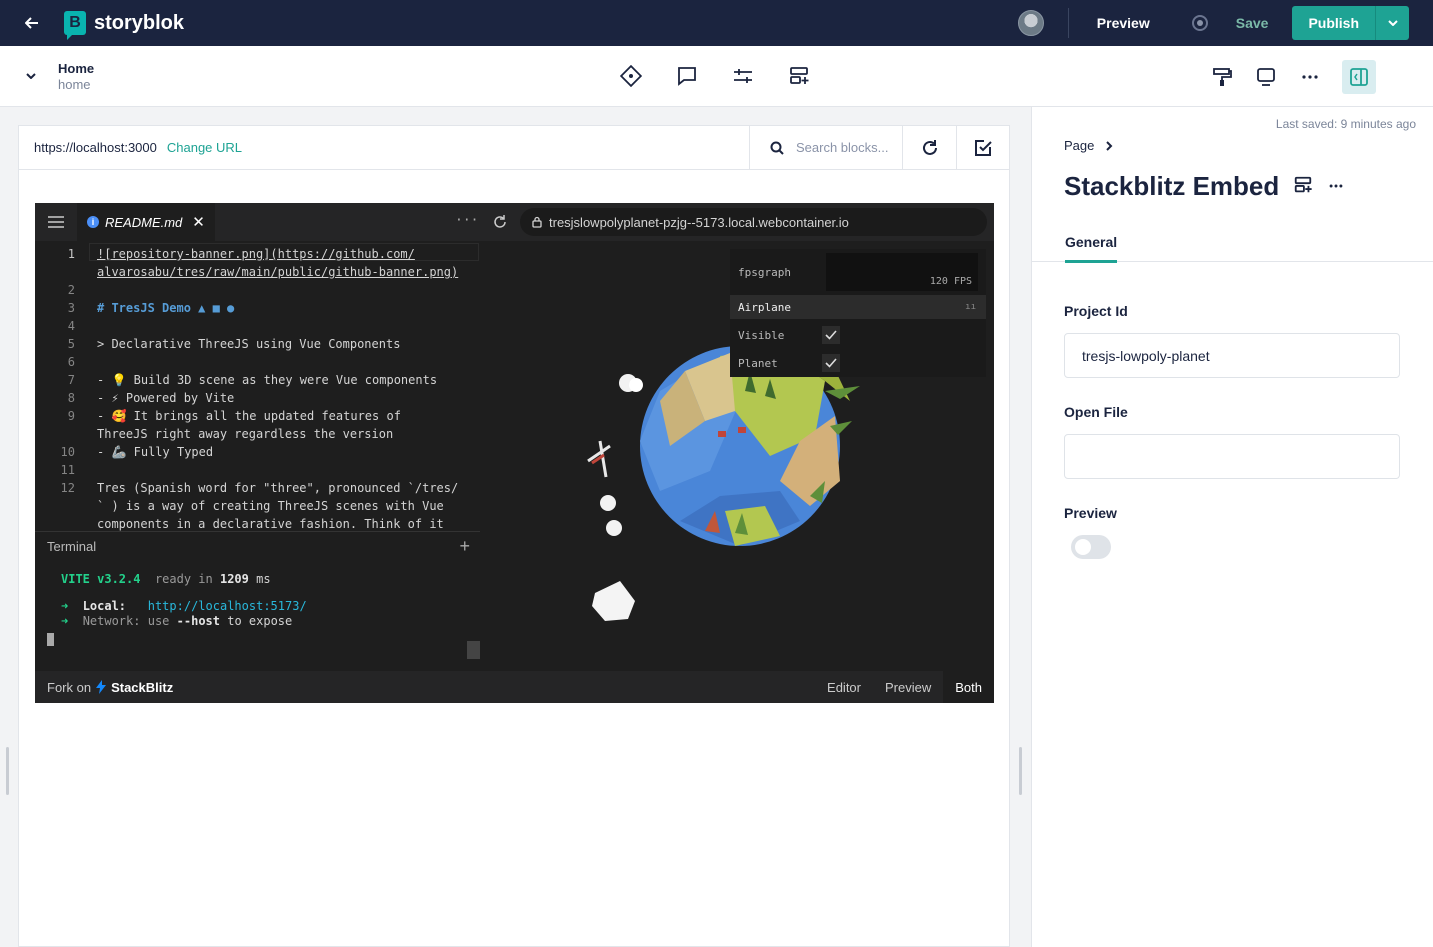 The height and width of the screenshot is (947, 1433). I want to click on sliders-icon, so click(743, 76).